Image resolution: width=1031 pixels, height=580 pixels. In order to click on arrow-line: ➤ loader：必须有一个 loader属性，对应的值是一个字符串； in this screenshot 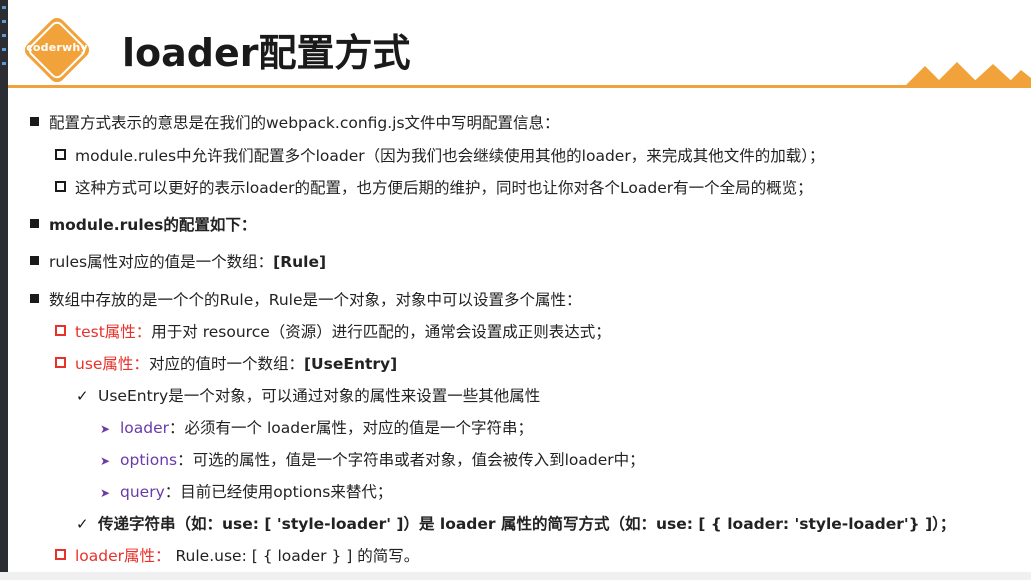, I will do `click(317, 428)`.